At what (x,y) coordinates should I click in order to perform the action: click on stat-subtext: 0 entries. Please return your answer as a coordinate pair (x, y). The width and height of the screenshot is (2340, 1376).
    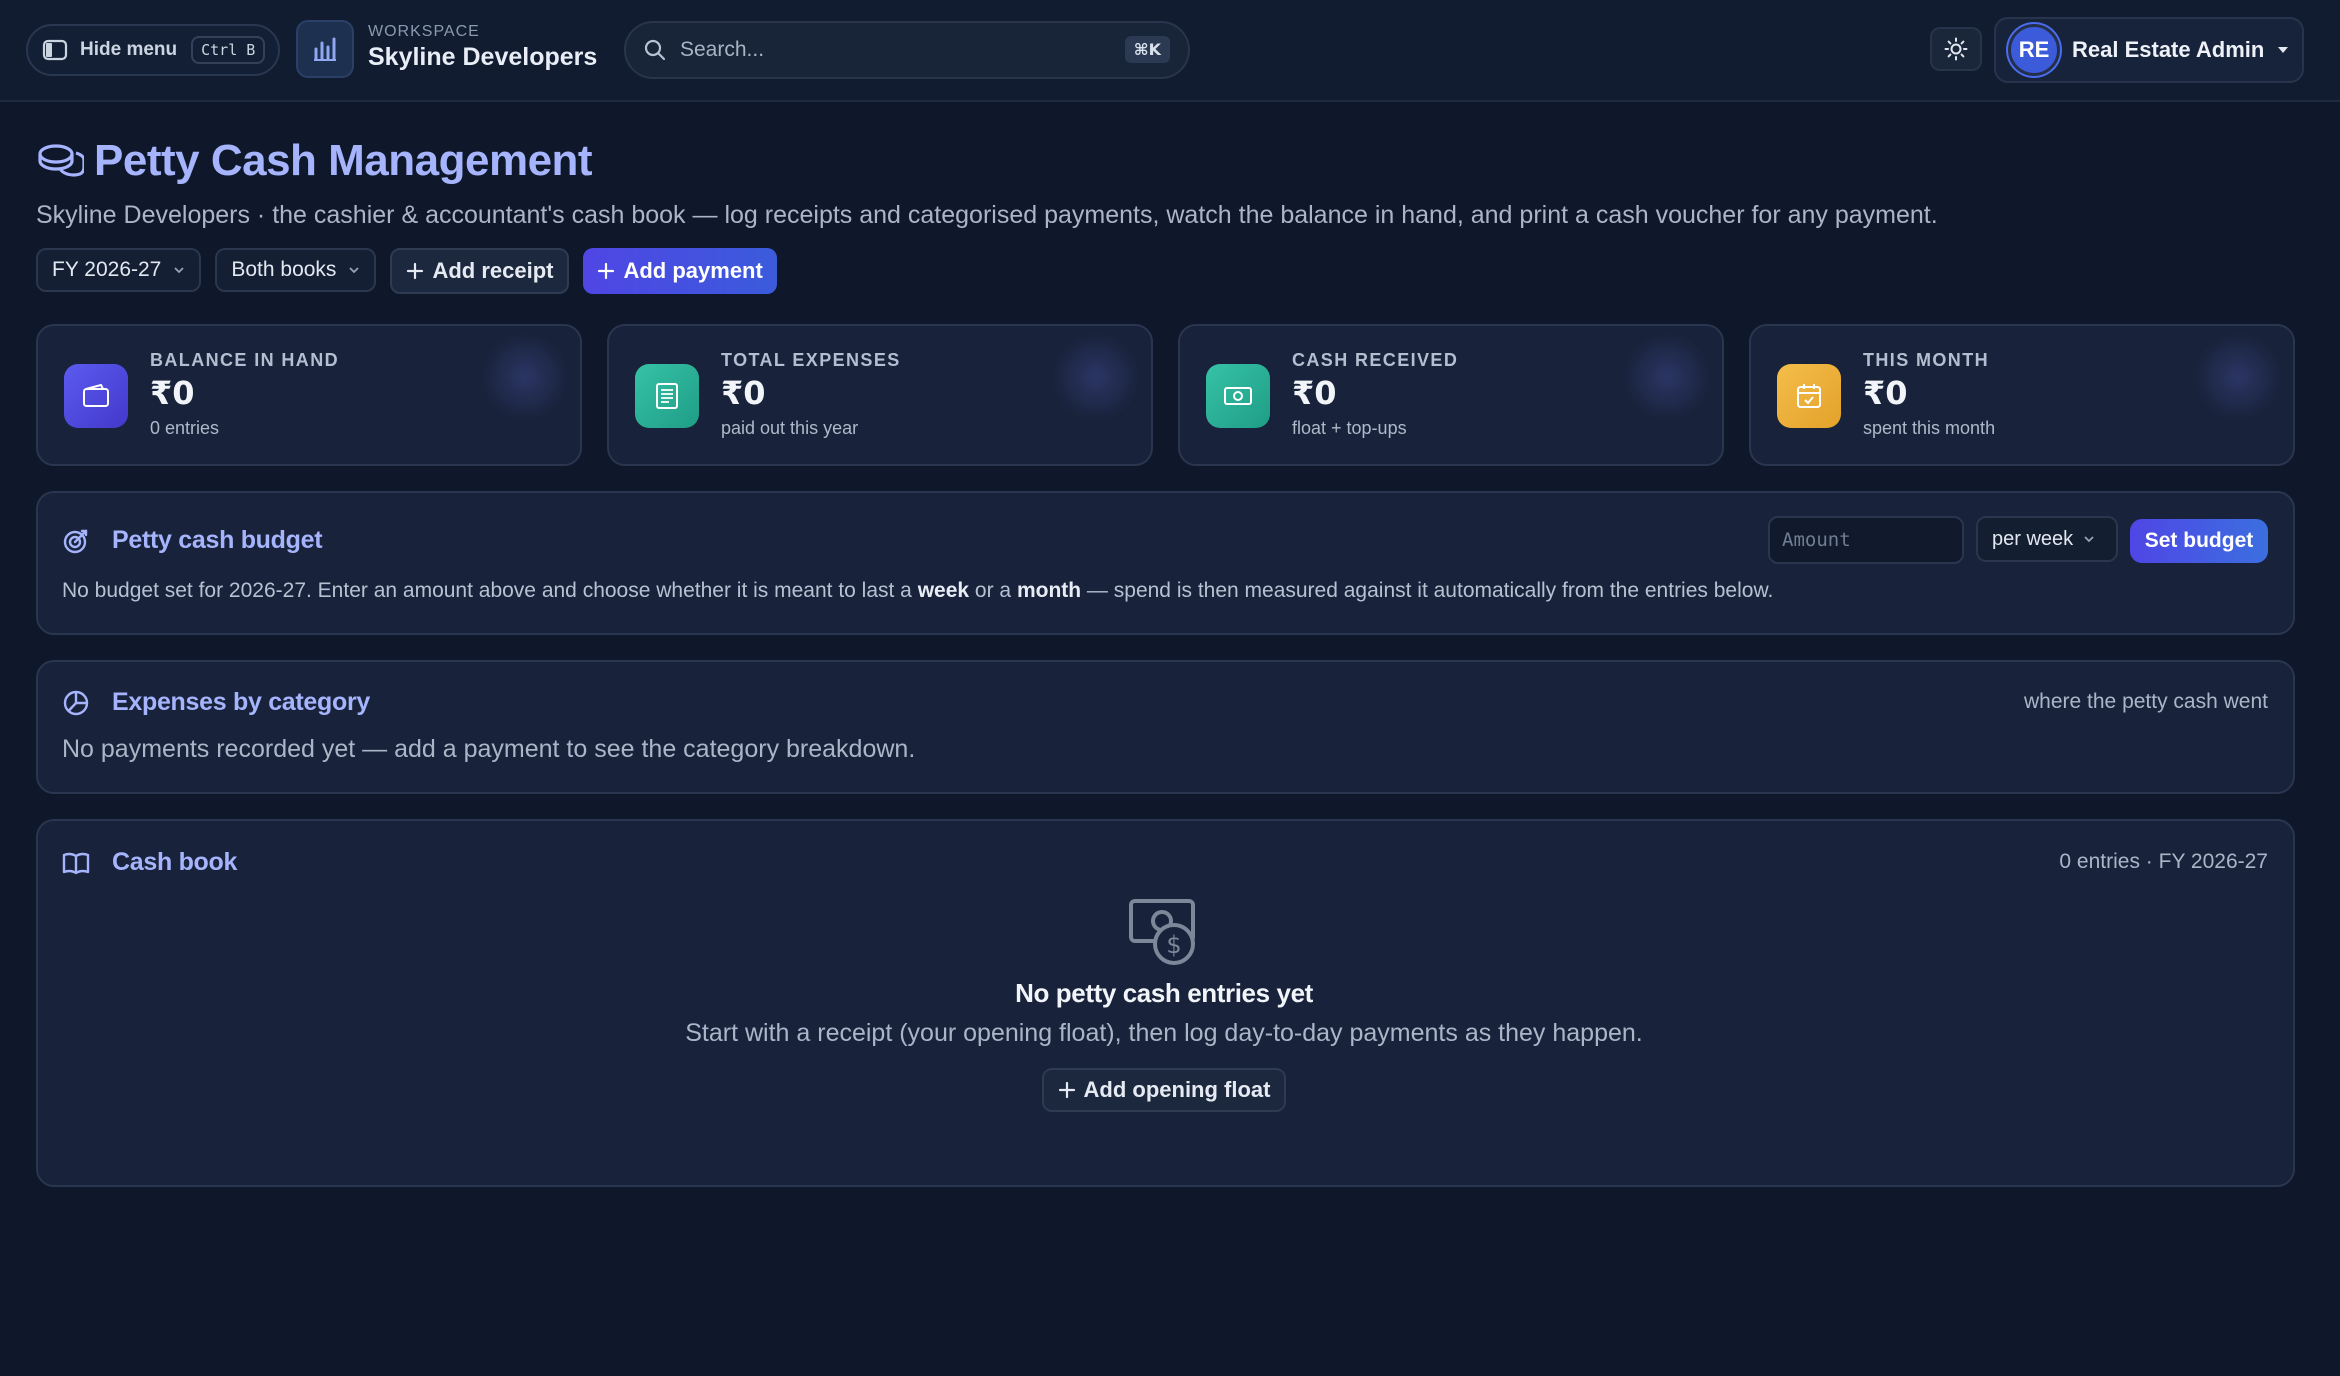
    Looking at the image, I should click on (185, 428).